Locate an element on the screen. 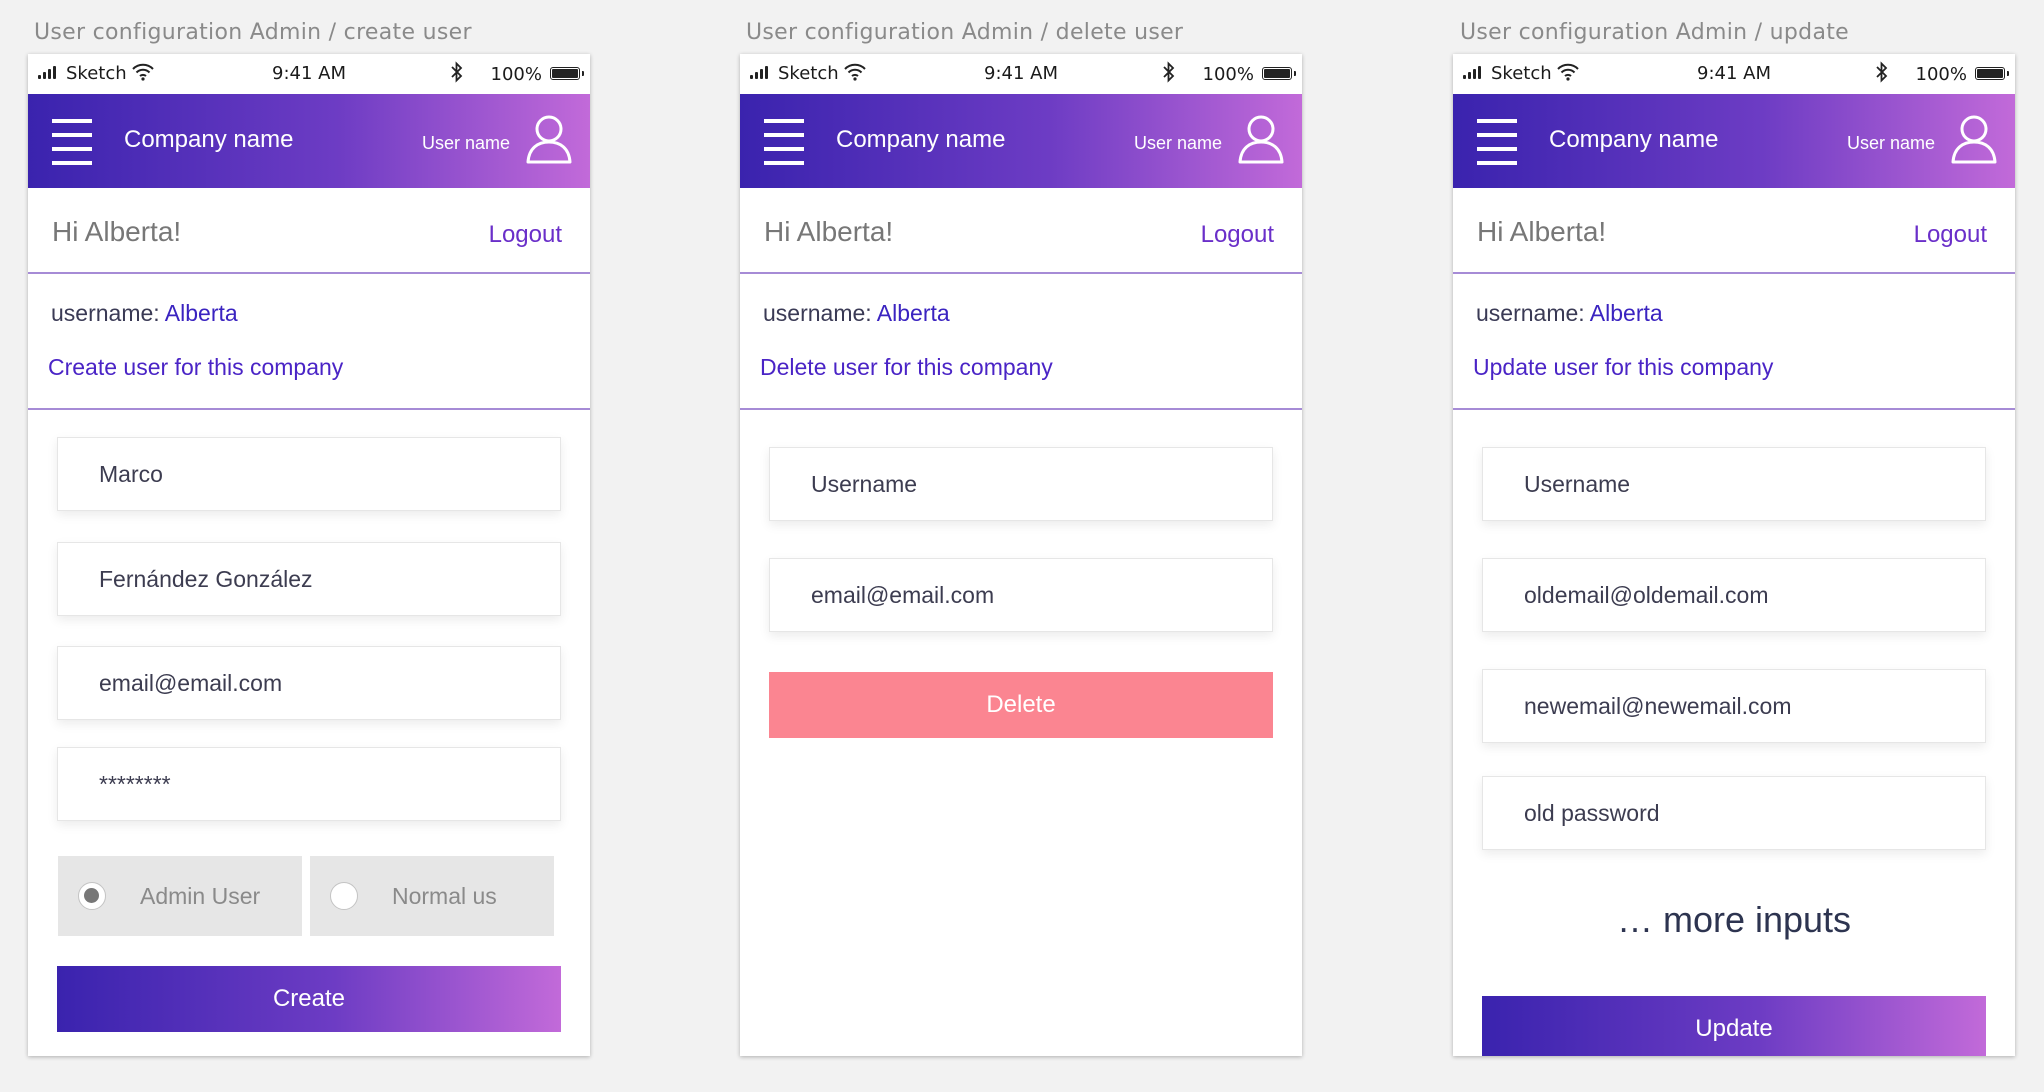 The image size is (2044, 1092). artboard-title-delete: User configuration Admin / delete user is located at coordinates (965, 32).